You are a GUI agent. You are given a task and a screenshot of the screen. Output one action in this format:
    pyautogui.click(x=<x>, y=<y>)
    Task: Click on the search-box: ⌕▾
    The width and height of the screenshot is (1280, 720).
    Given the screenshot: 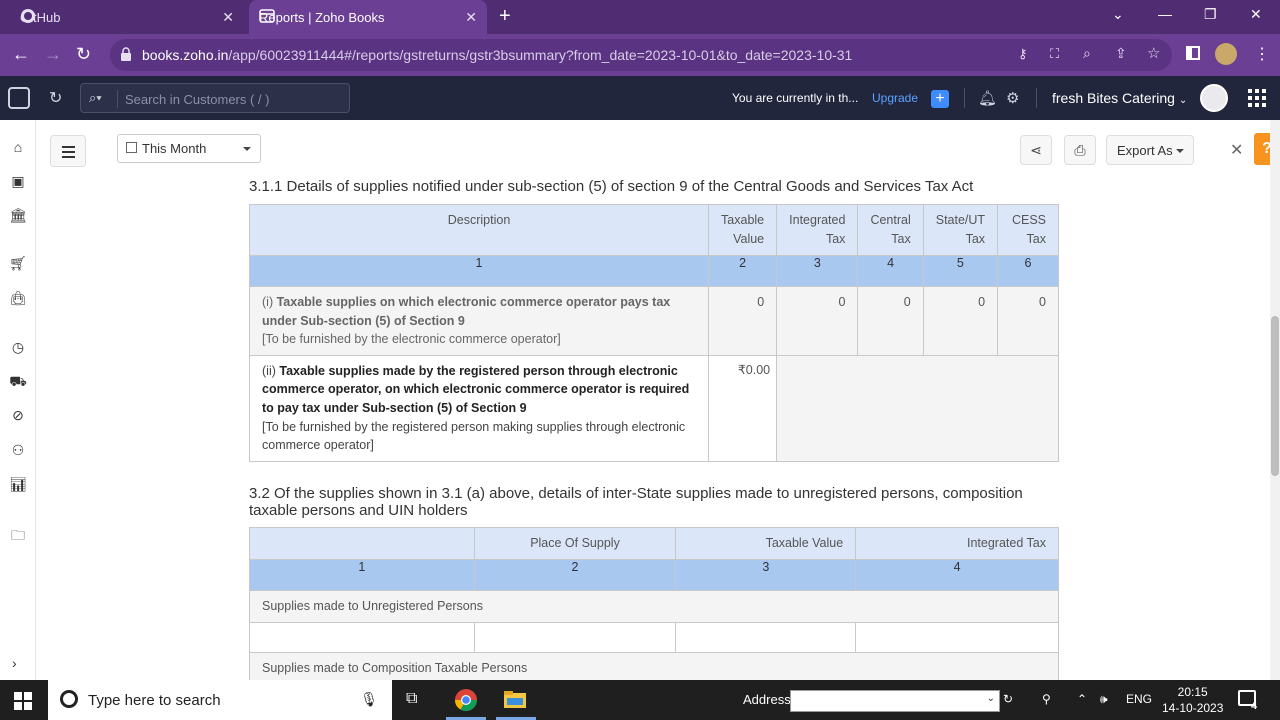 What is the action you would take?
    pyautogui.click(x=215, y=98)
    